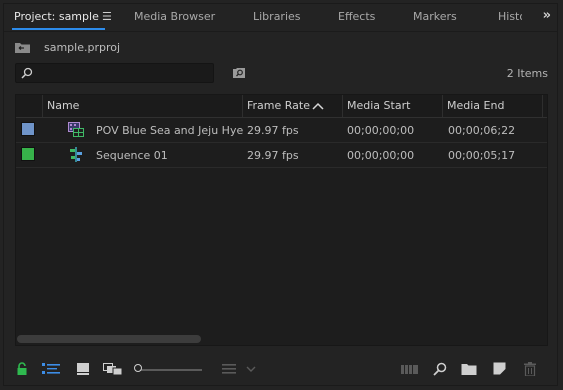 This screenshot has height=390, width=563. I want to click on sort-icons-icon, so click(230, 369).